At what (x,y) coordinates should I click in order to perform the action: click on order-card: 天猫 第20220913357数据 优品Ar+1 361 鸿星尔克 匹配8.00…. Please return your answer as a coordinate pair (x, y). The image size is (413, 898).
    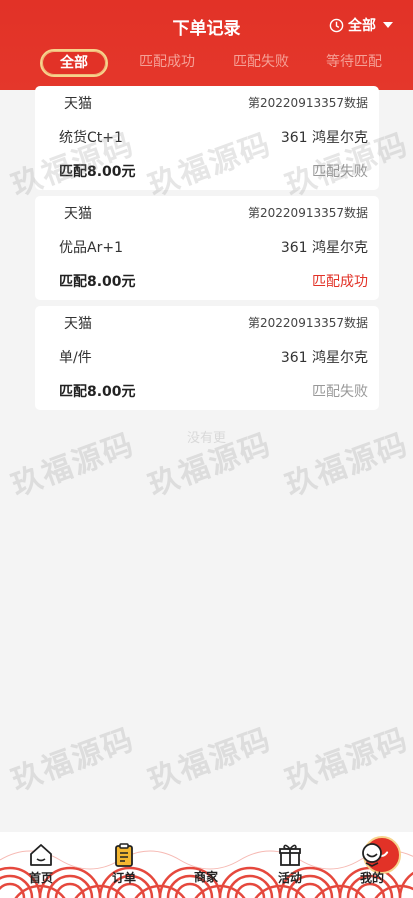
    Looking at the image, I should click on (207, 248).